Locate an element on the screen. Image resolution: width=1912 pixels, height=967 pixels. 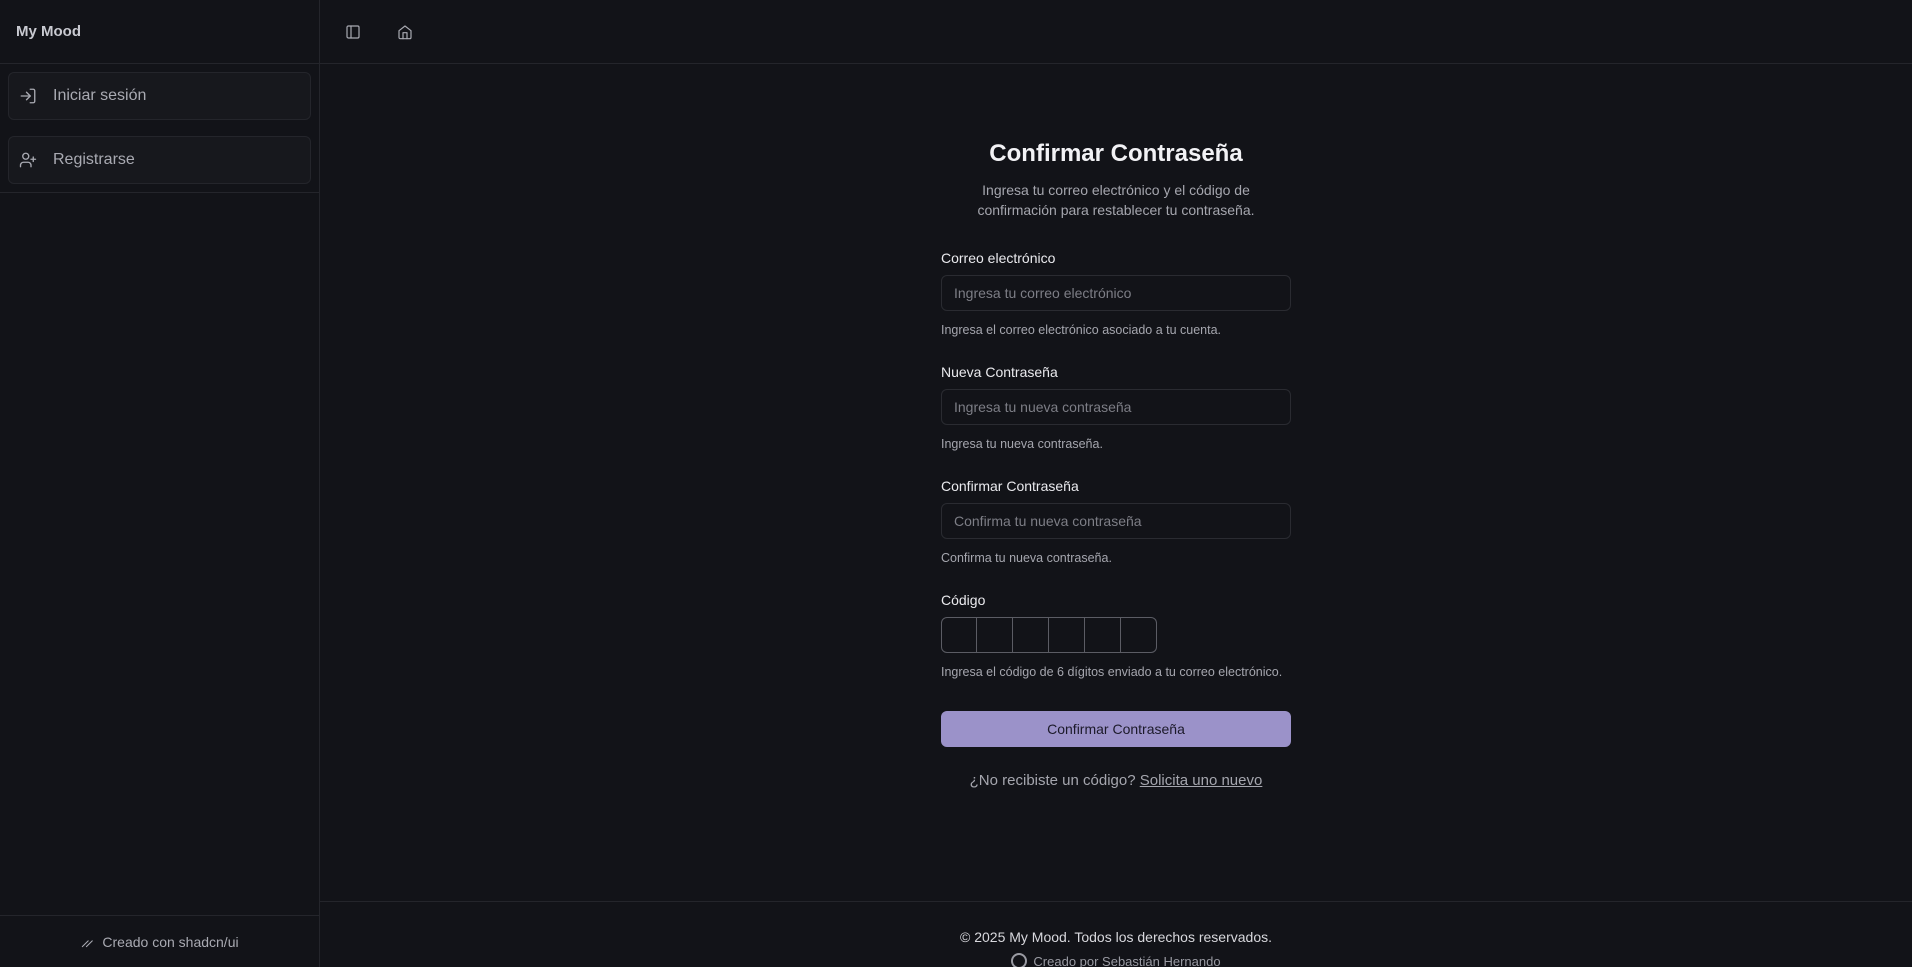
author-link: Creado por Sebastián Hernando is located at coordinates (1116, 960).